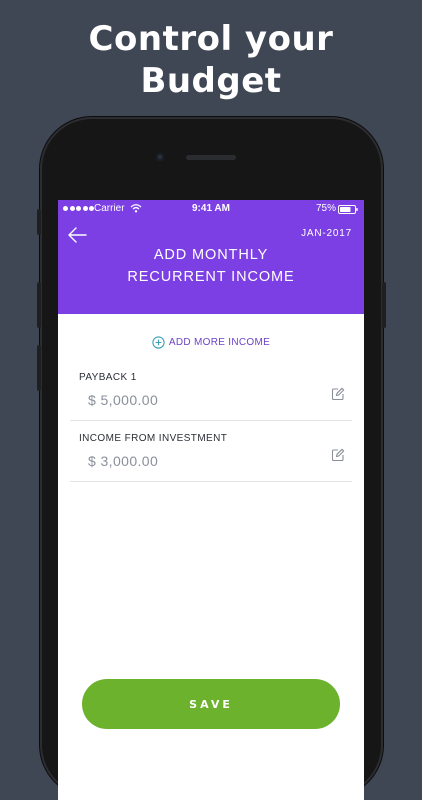  Describe the element at coordinates (384, 305) in the screenshot. I see `phone-power-button` at that location.